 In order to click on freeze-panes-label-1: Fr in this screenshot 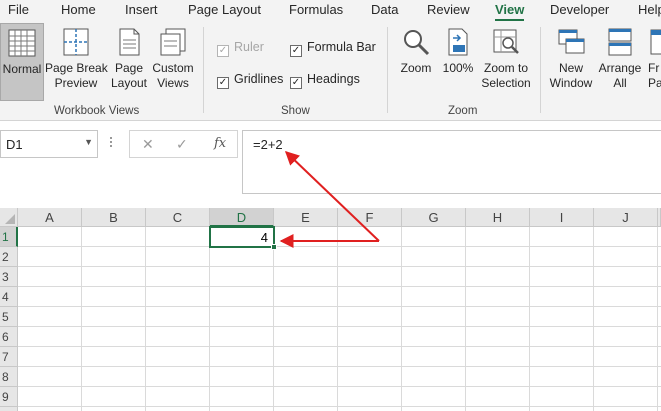, I will do `click(654, 68)`.